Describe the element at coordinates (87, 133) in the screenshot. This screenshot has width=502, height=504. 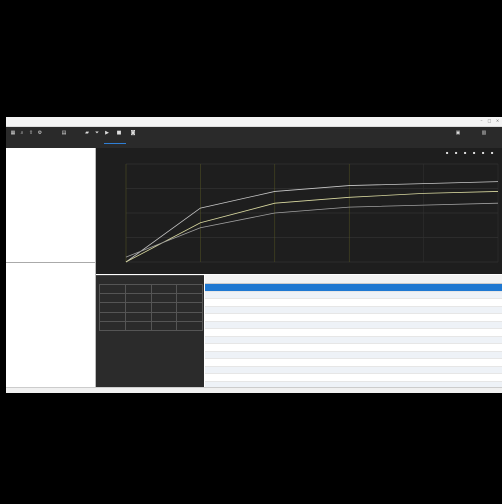
I see `chart-icon: ▰` at that location.